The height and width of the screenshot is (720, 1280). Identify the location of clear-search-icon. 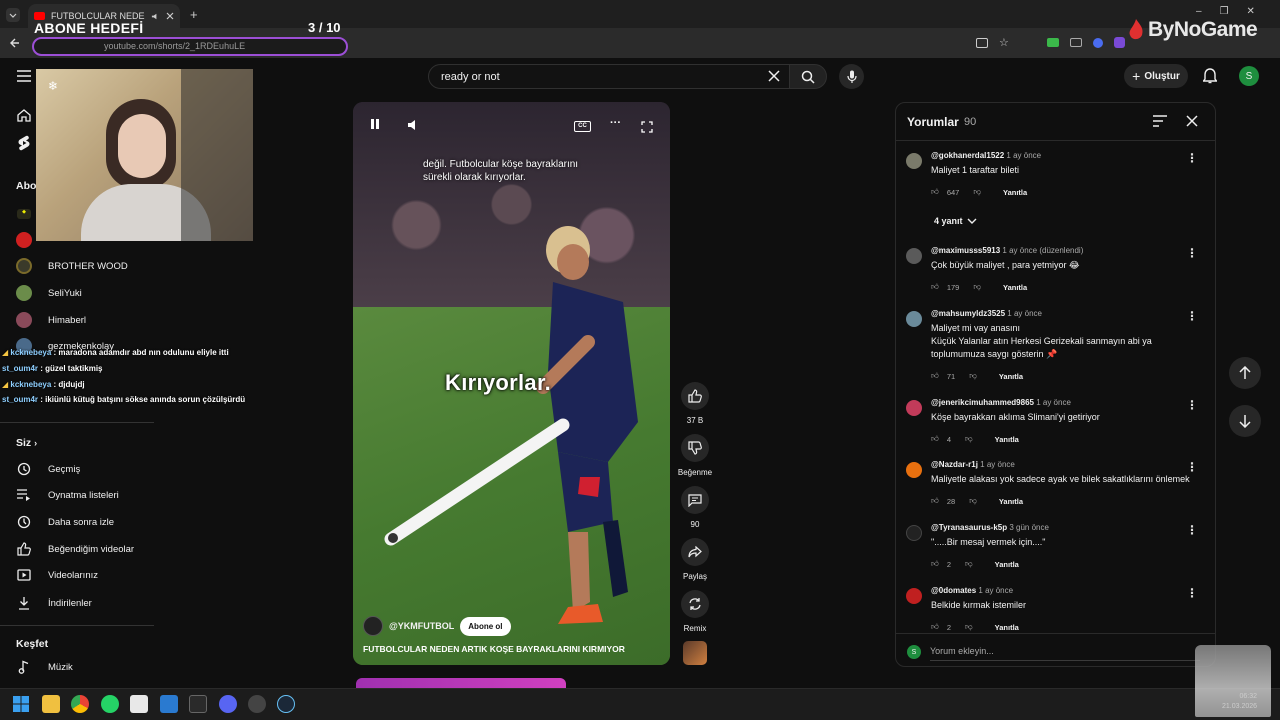
(774, 76).